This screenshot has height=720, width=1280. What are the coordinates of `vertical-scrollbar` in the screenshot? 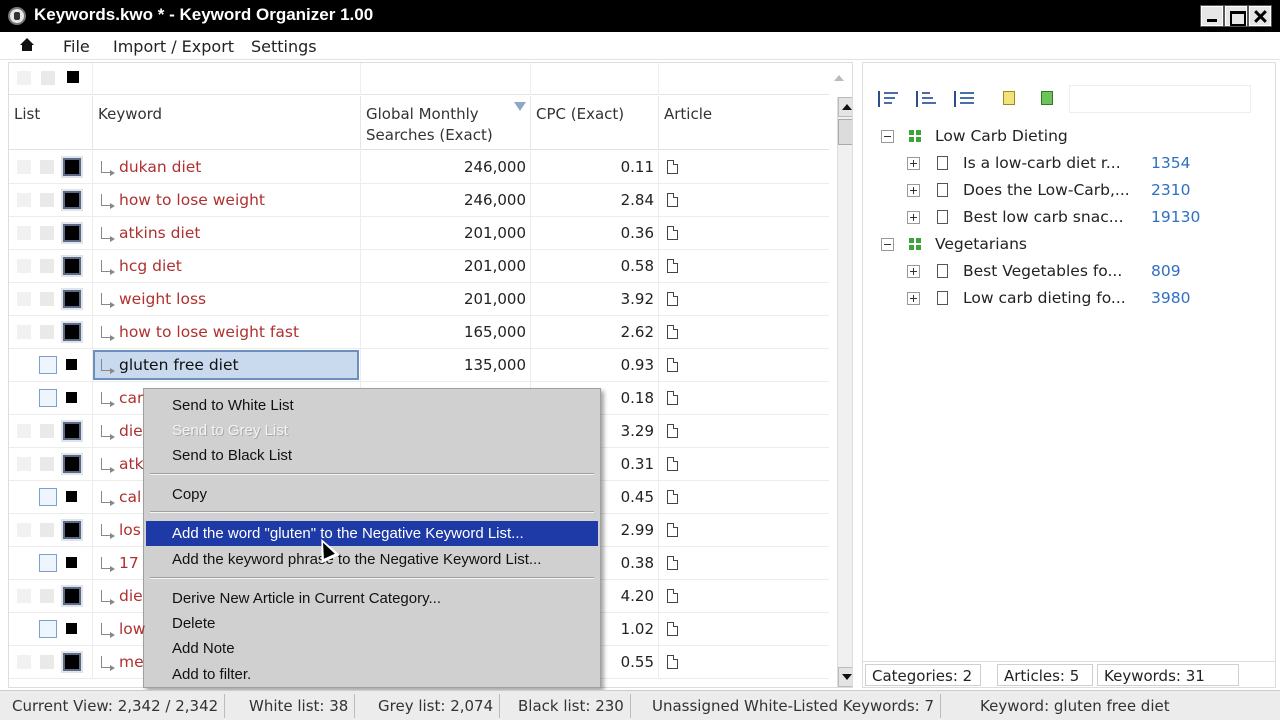 It's located at (844, 392).